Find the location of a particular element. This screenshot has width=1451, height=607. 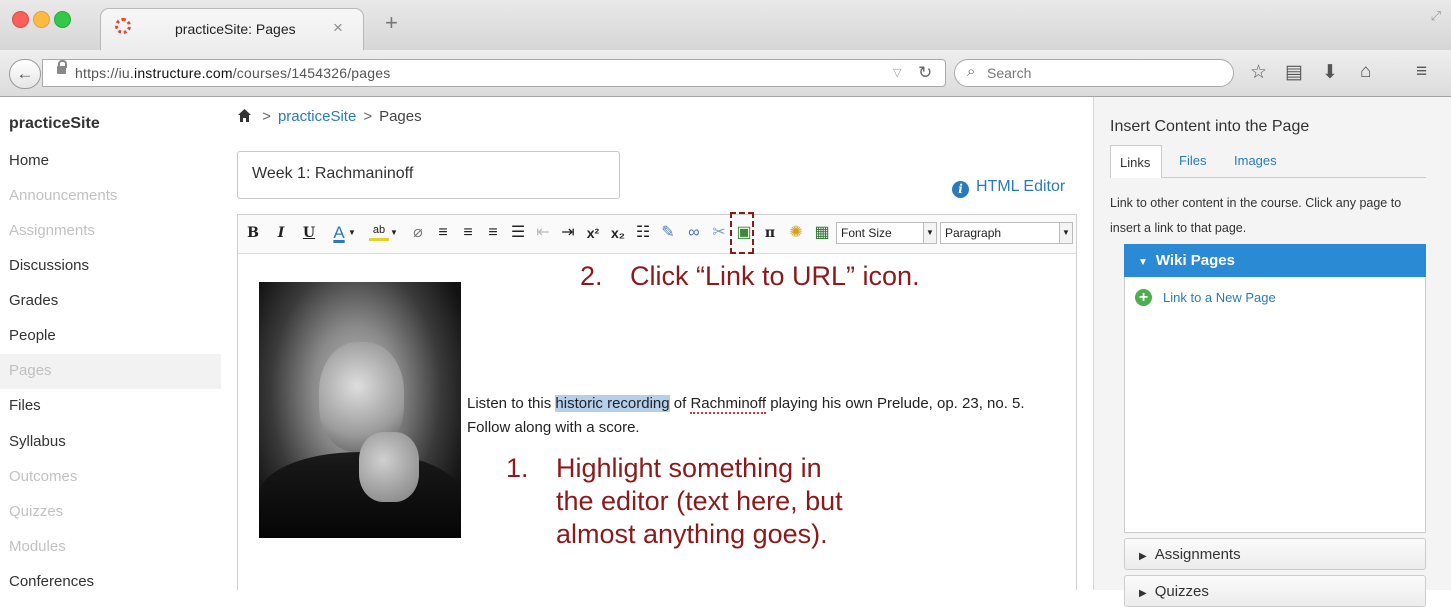

home-icon: ⌂ is located at coordinates (1365, 72).